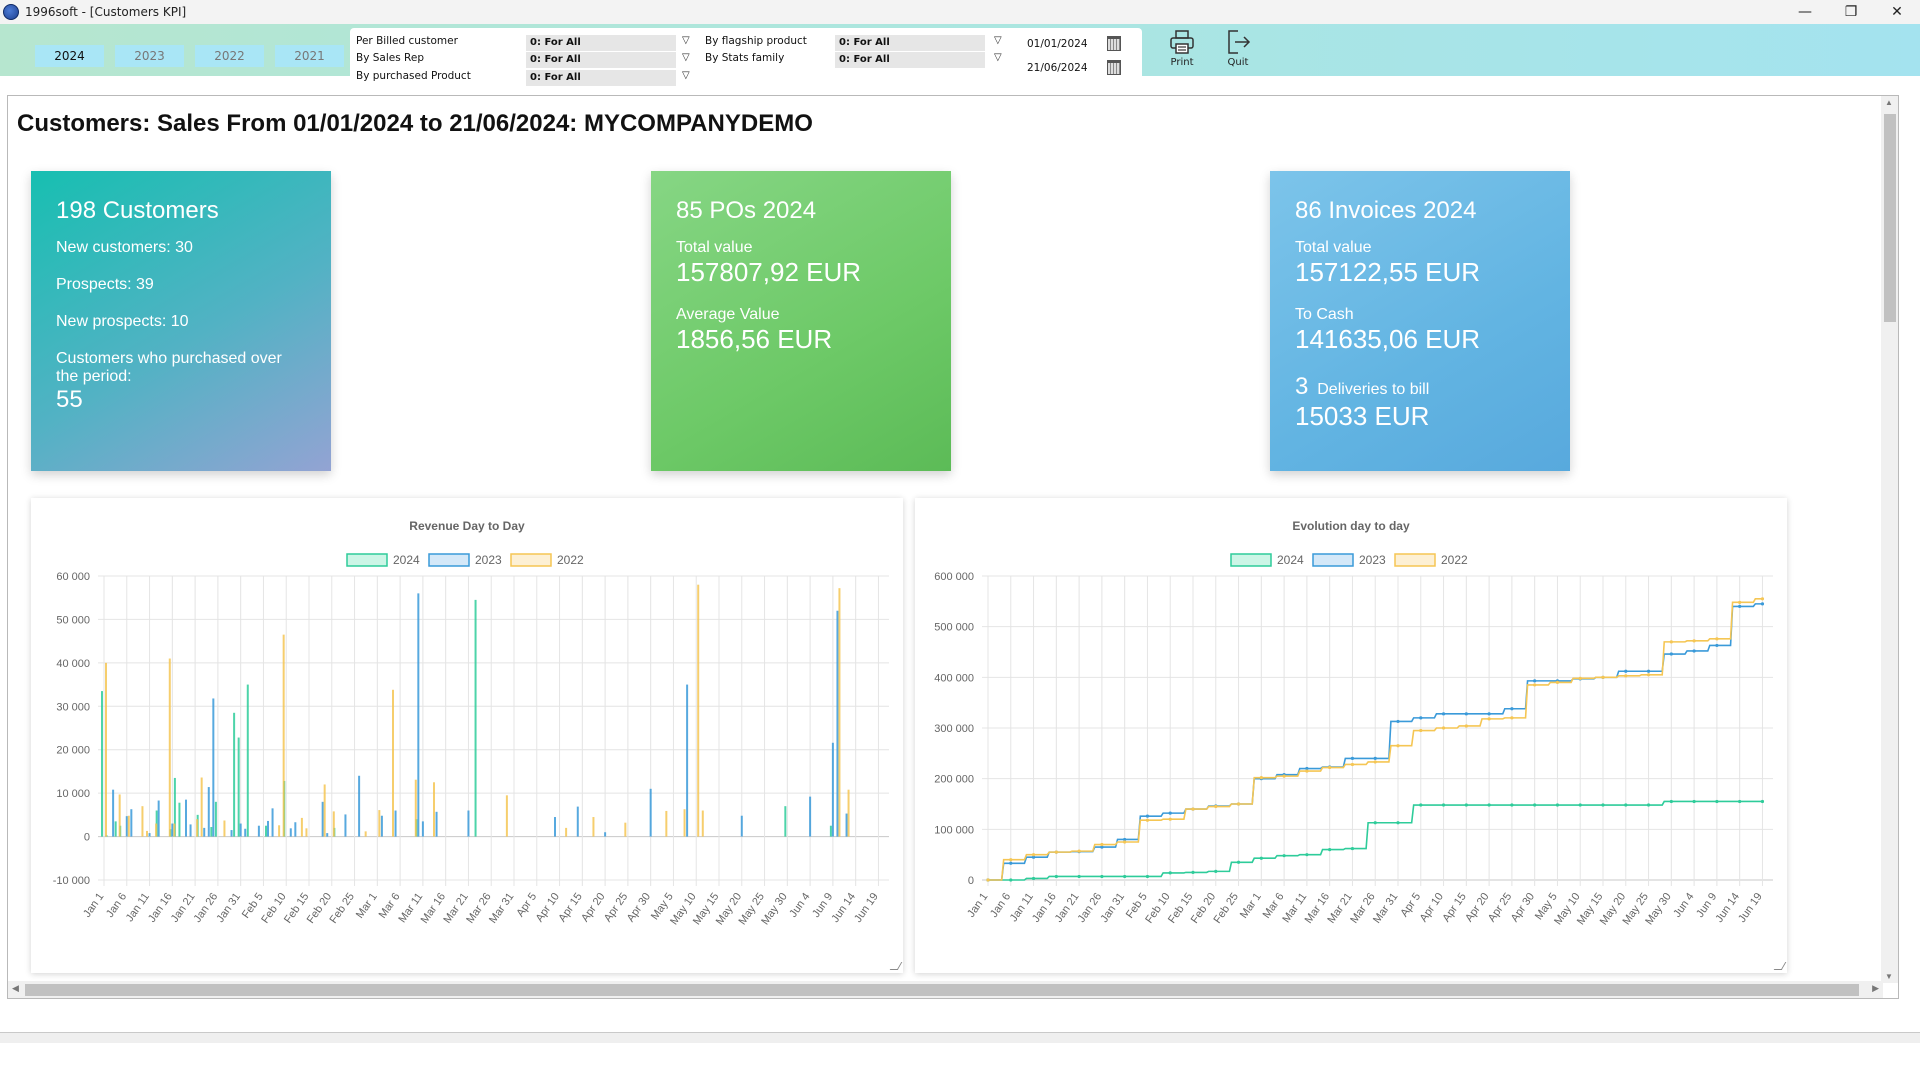 The image size is (1920, 1070). What do you see at coordinates (1182, 51) in the screenshot?
I see `print-button: Print` at bounding box center [1182, 51].